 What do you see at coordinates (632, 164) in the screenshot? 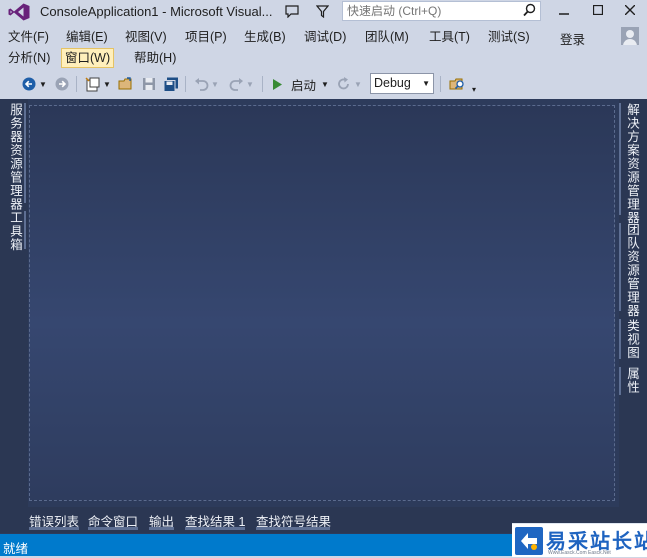
I see `tab-solution-explorer: 解决方案资源管理器` at bounding box center [632, 164].